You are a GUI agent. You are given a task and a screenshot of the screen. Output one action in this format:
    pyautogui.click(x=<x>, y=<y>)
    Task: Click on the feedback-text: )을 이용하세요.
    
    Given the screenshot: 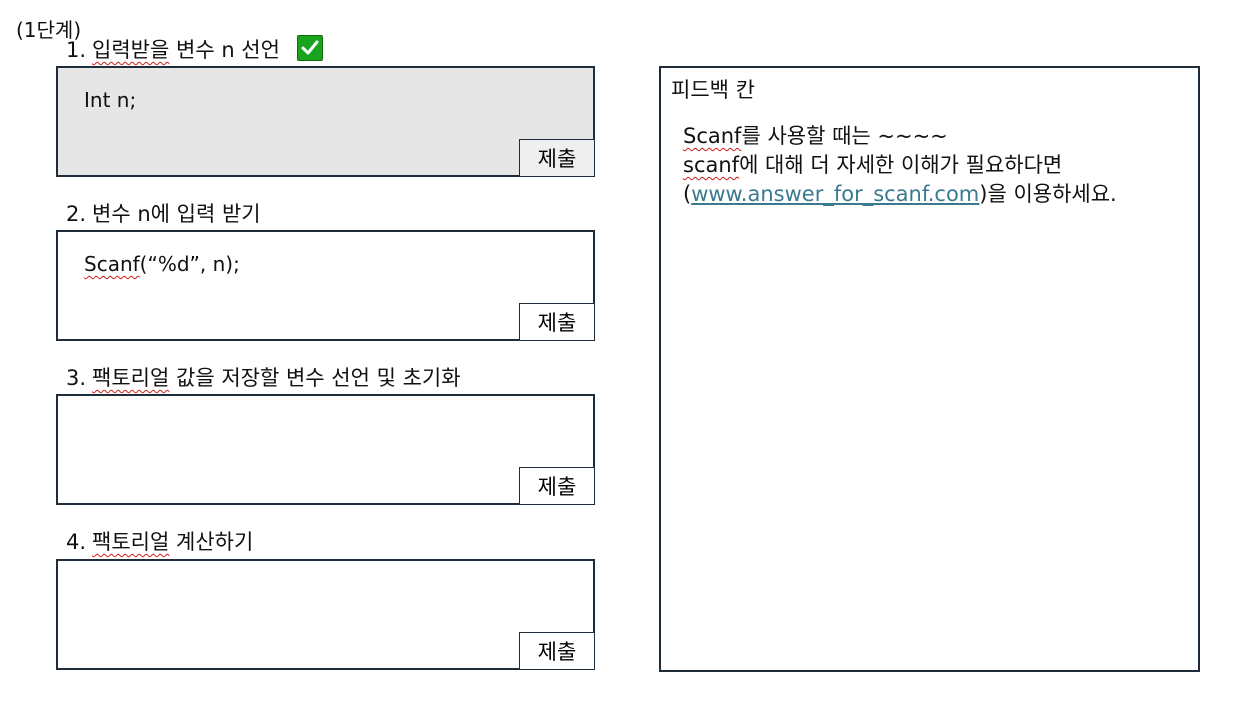 What is the action you would take?
    pyautogui.click(x=1048, y=194)
    